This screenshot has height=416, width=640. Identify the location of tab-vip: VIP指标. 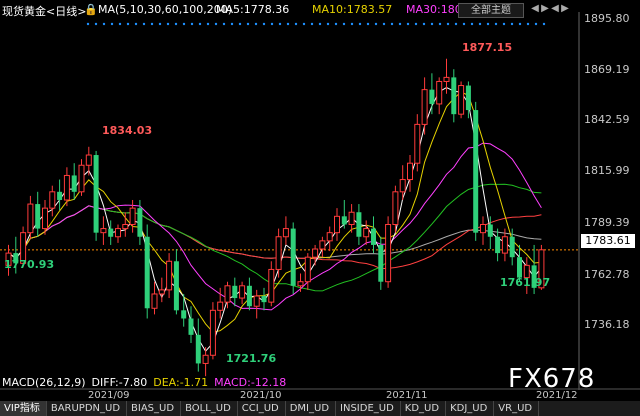
(23, 408).